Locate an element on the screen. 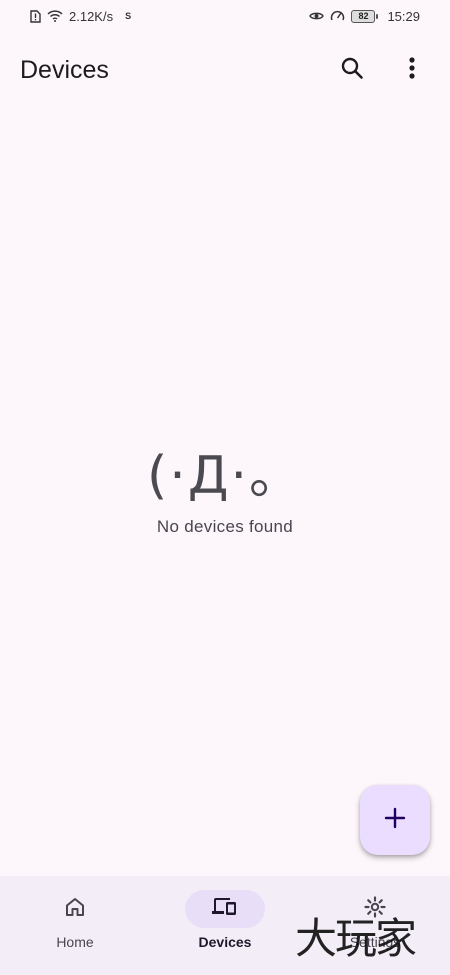  sim-alert-icon is located at coordinates (35, 16).